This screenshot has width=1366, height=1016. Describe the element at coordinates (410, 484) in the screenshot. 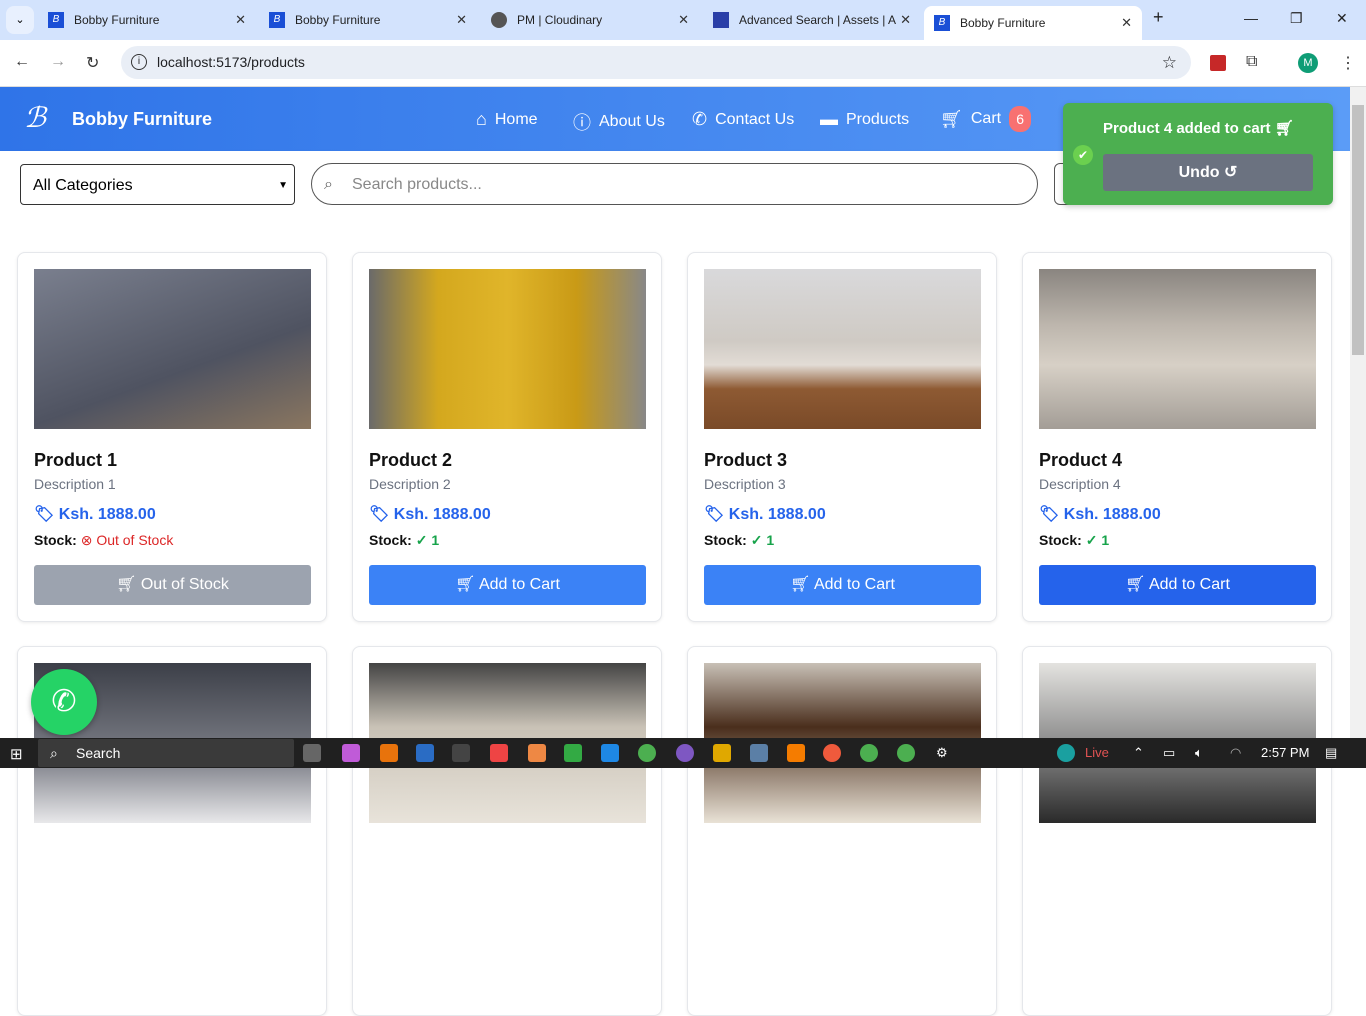

I see `product-description: Description 2` at that location.